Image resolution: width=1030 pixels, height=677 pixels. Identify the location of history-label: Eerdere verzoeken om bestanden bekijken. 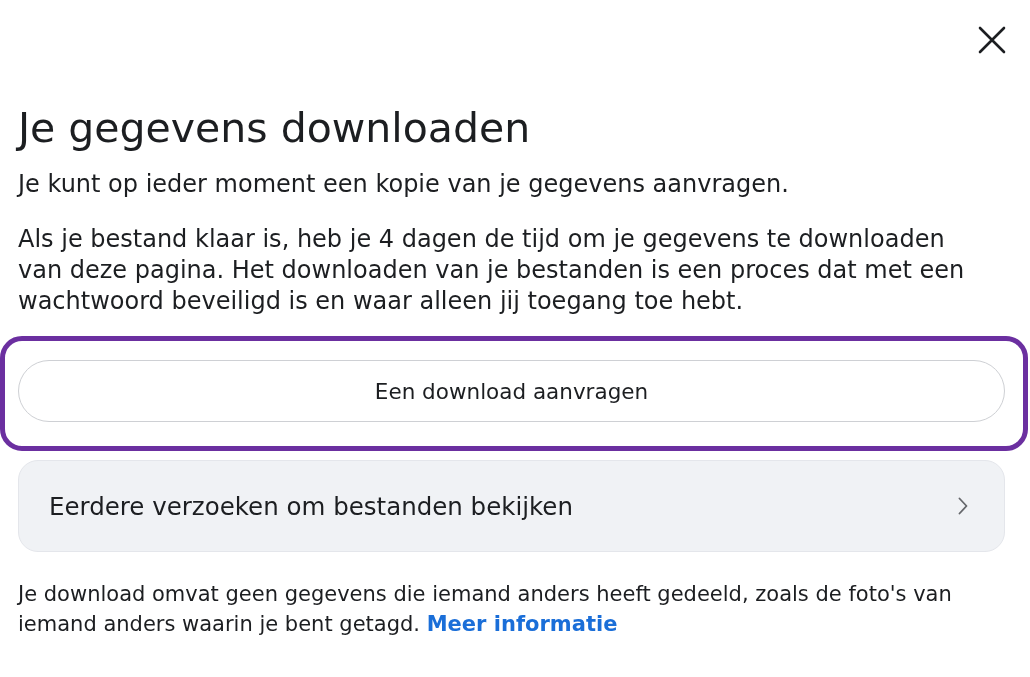
(311, 506).